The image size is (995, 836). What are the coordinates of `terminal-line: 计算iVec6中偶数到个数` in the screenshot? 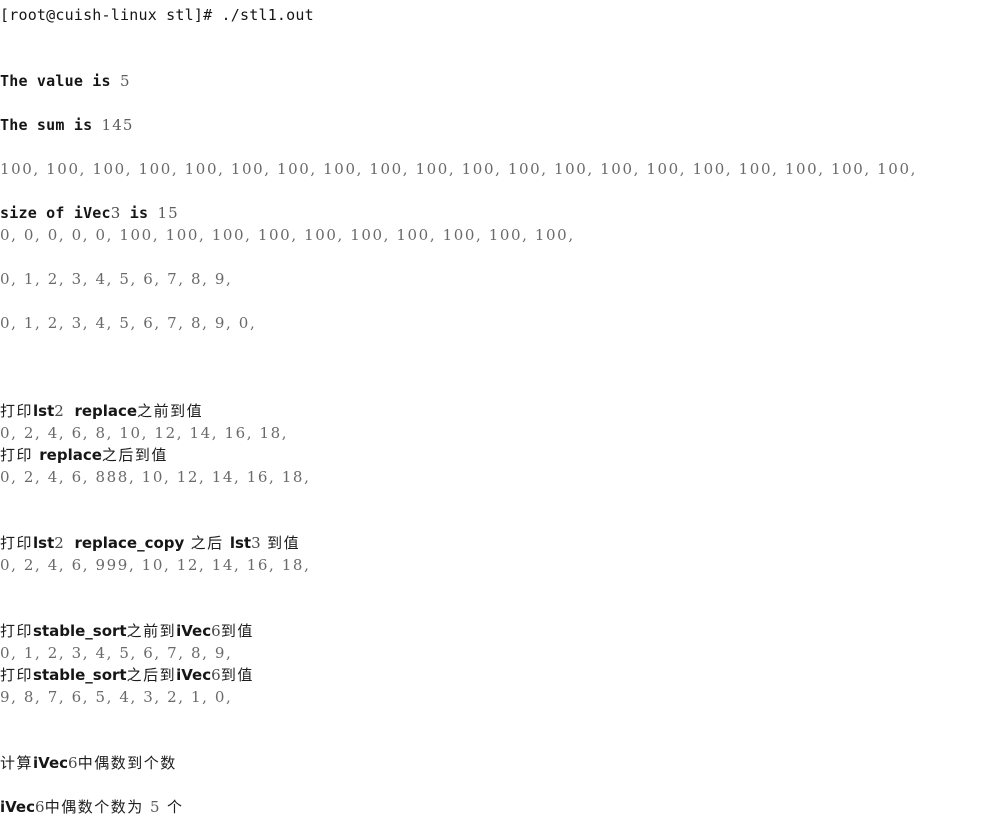 It's located at (88, 763).